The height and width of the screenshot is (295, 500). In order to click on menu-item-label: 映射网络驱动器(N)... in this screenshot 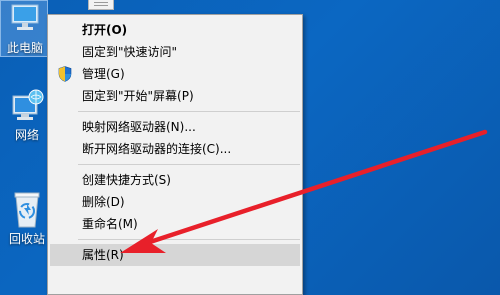, I will do `click(139, 127)`.